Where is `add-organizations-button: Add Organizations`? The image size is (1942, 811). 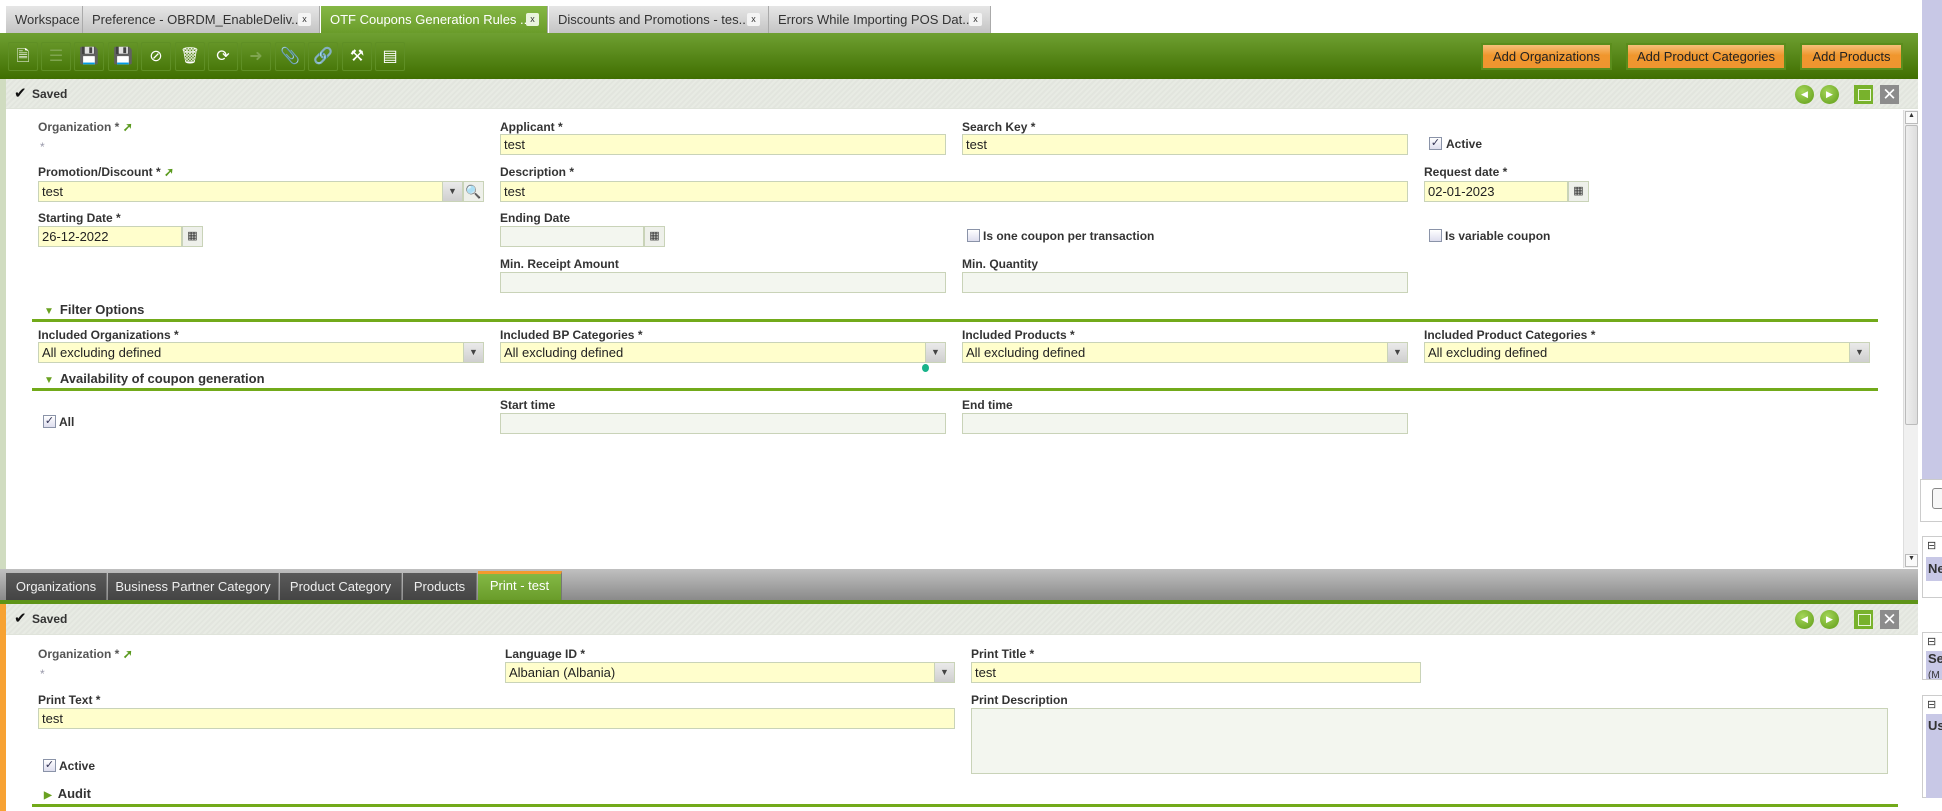
add-organizations-button: Add Organizations is located at coordinates (1546, 56).